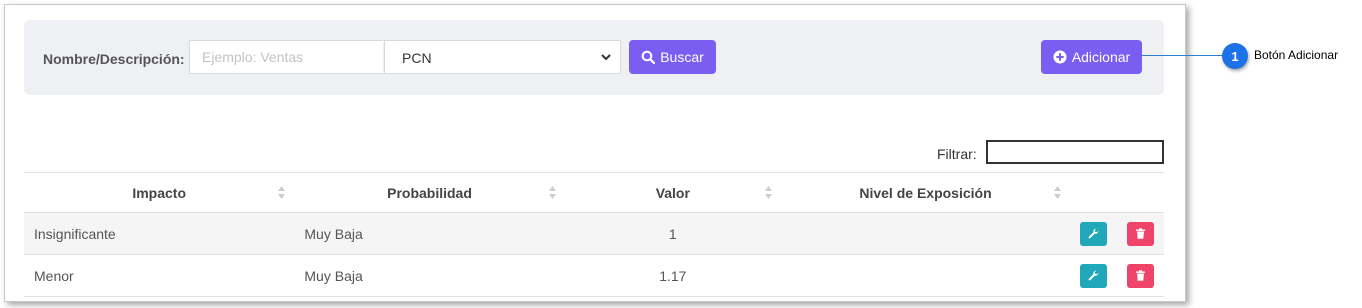 The image size is (1362, 308). Describe the element at coordinates (1075, 152) in the screenshot. I see `filter-input` at that location.